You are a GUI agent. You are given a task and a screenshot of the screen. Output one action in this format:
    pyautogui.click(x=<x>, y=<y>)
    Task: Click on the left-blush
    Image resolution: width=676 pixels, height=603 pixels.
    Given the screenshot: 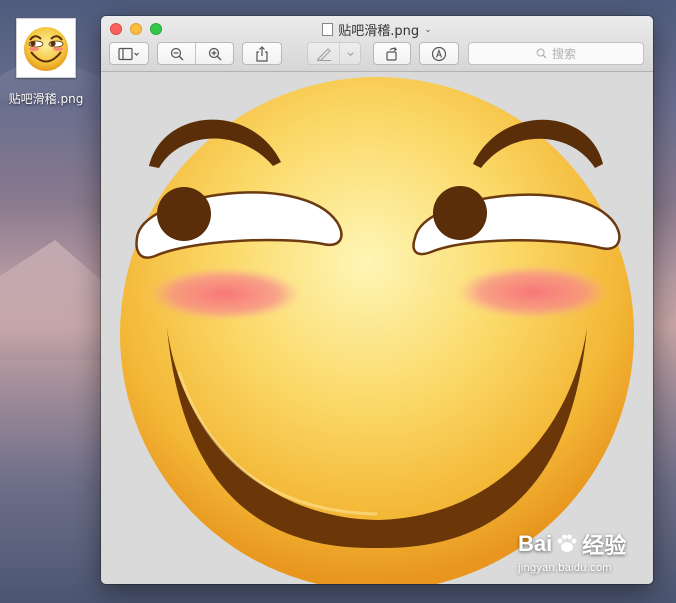 What is the action you would take?
    pyautogui.click(x=225, y=294)
    